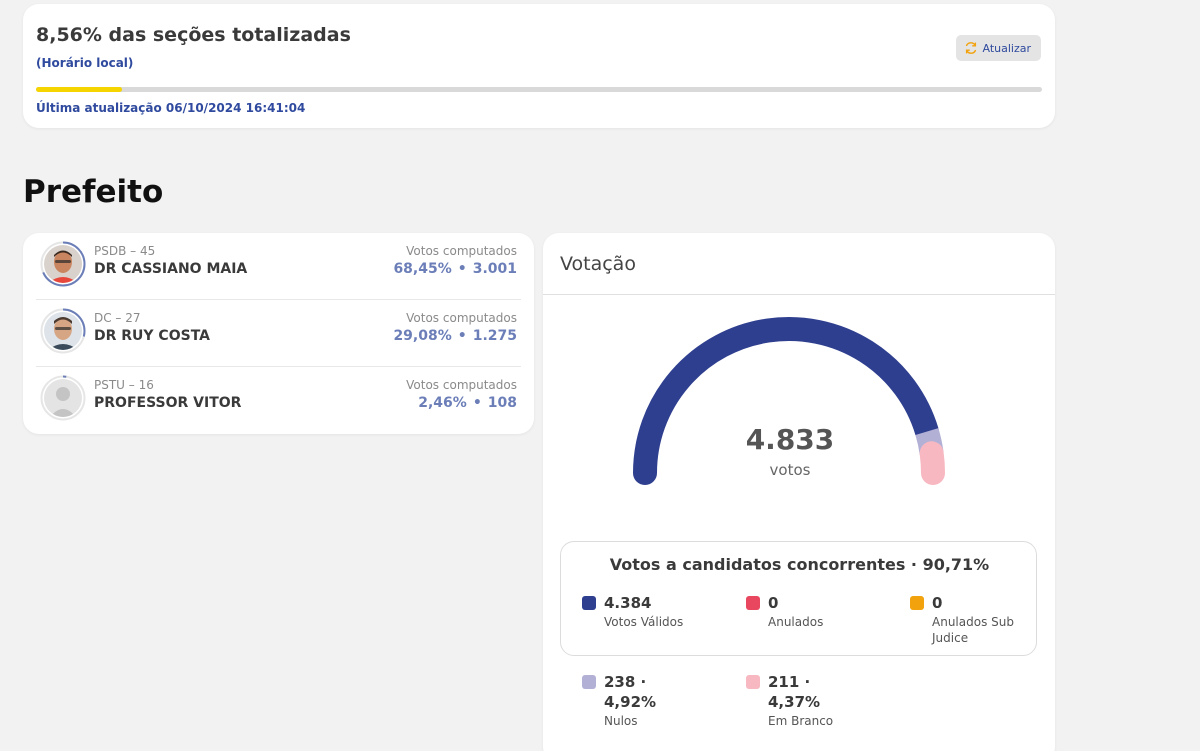 The image size is (1200, 751). What do you see at coordinates (799, 264) in the screenshot?
I see `voting-summary-header: Votação` at bounding box center [799, 264].